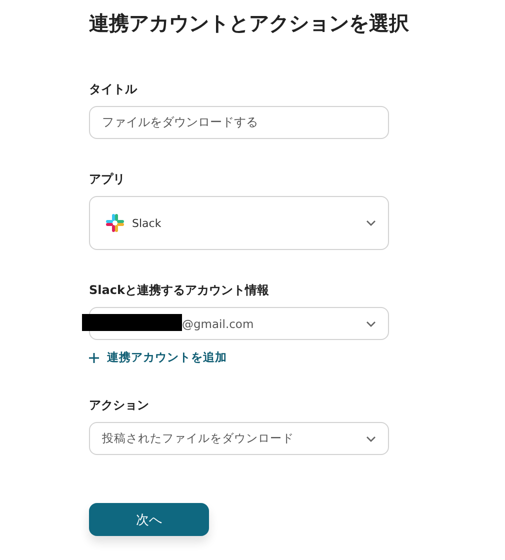 The image size is (505, 560). I want to click on app-select: Slack, so click(239, 223).